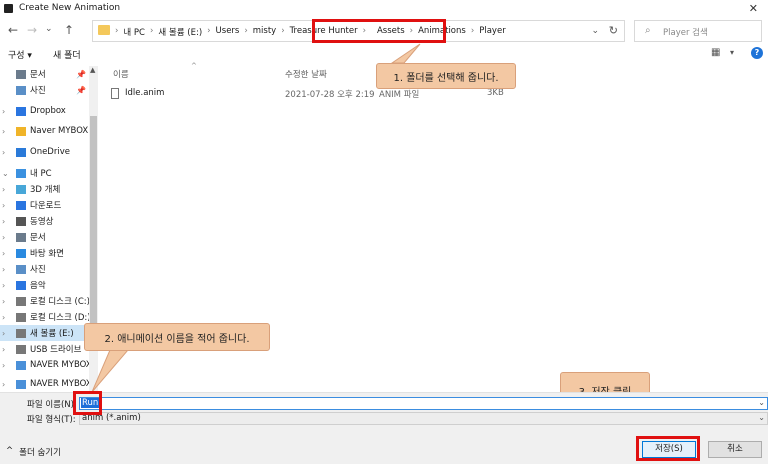 Image resolution: width=768 pixels, height=464 pixels. Describe the element at coordinates (13, 30) in the screenshot. I see `back-arrow-icon: ←` at that location.